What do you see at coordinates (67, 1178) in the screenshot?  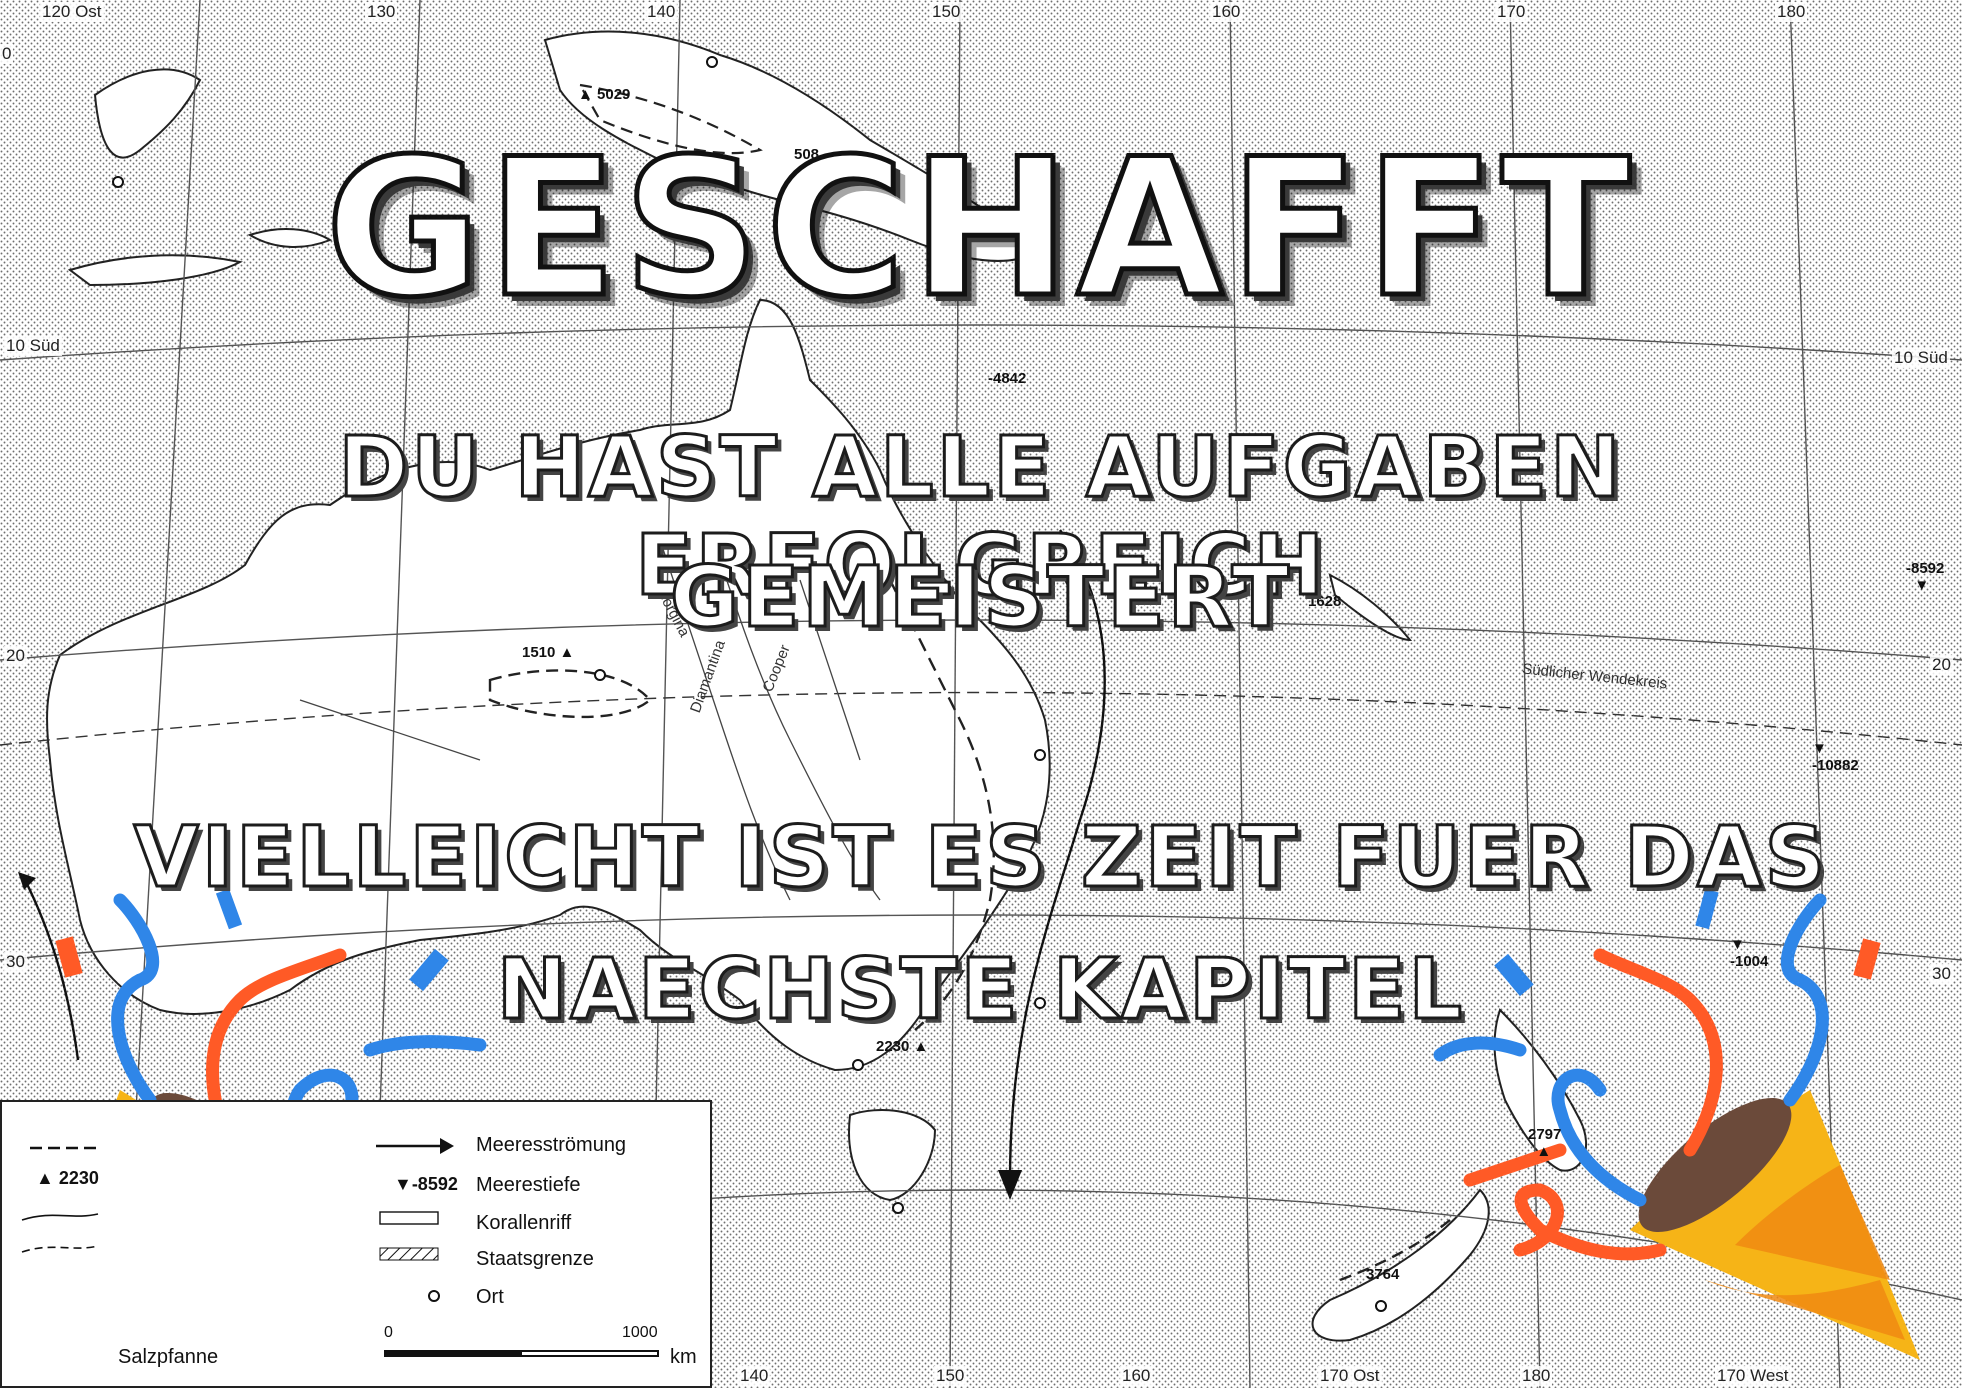 I see `legend-elevation-symbol: ▲ 2230` at bounding box center [67, 1178].